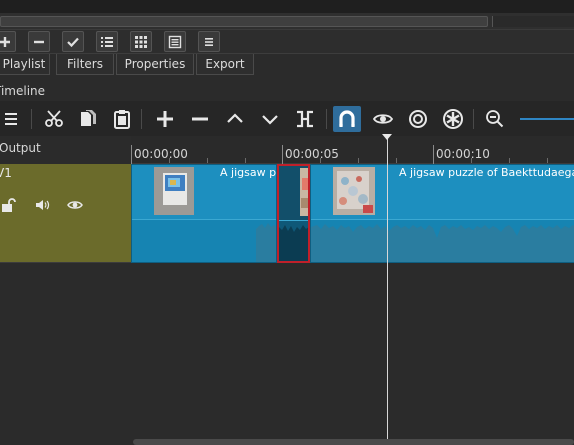 The width and height of the screenshot is (574, 445). I want to click on track-header-v1, so click(65, 213).